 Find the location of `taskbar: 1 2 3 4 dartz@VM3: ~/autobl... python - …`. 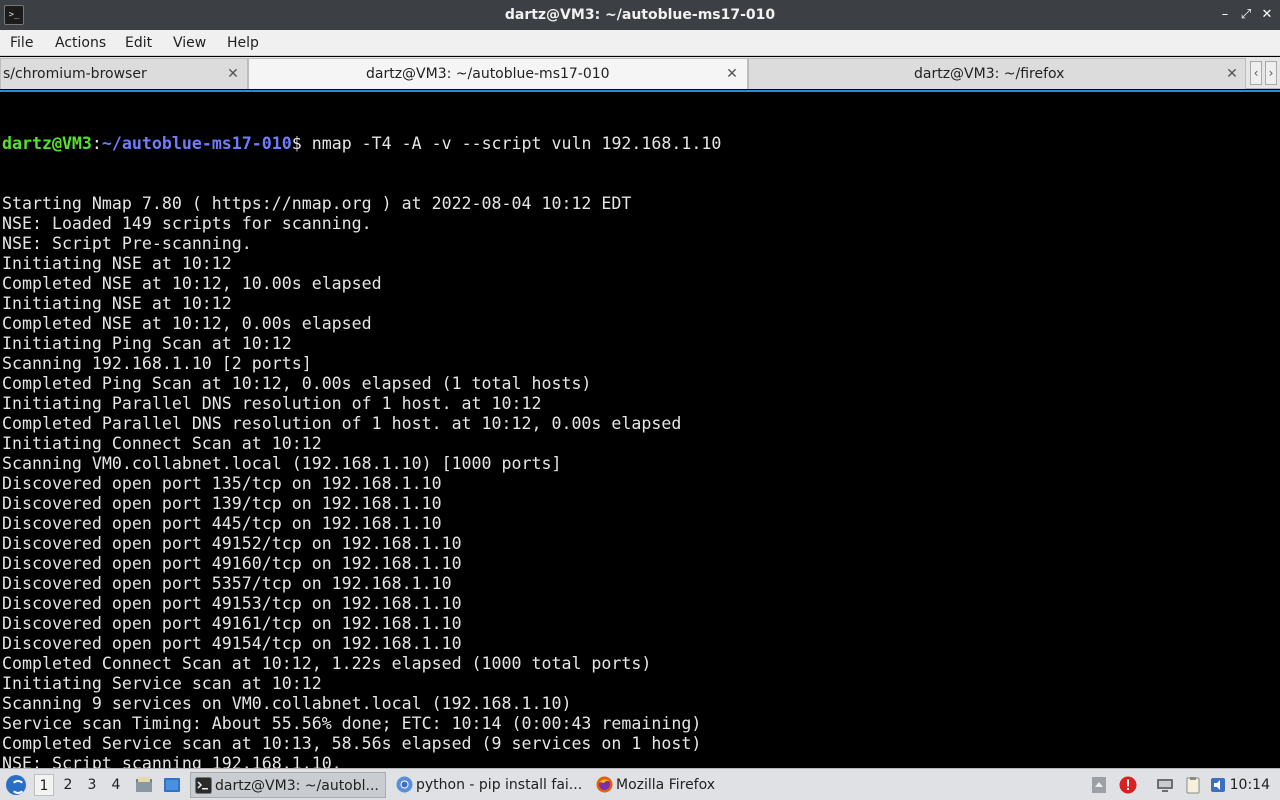

taskbar: 1 2 3 4 dartz@VM3: ~/autobl... python - … is located at coordinates (640, 784).